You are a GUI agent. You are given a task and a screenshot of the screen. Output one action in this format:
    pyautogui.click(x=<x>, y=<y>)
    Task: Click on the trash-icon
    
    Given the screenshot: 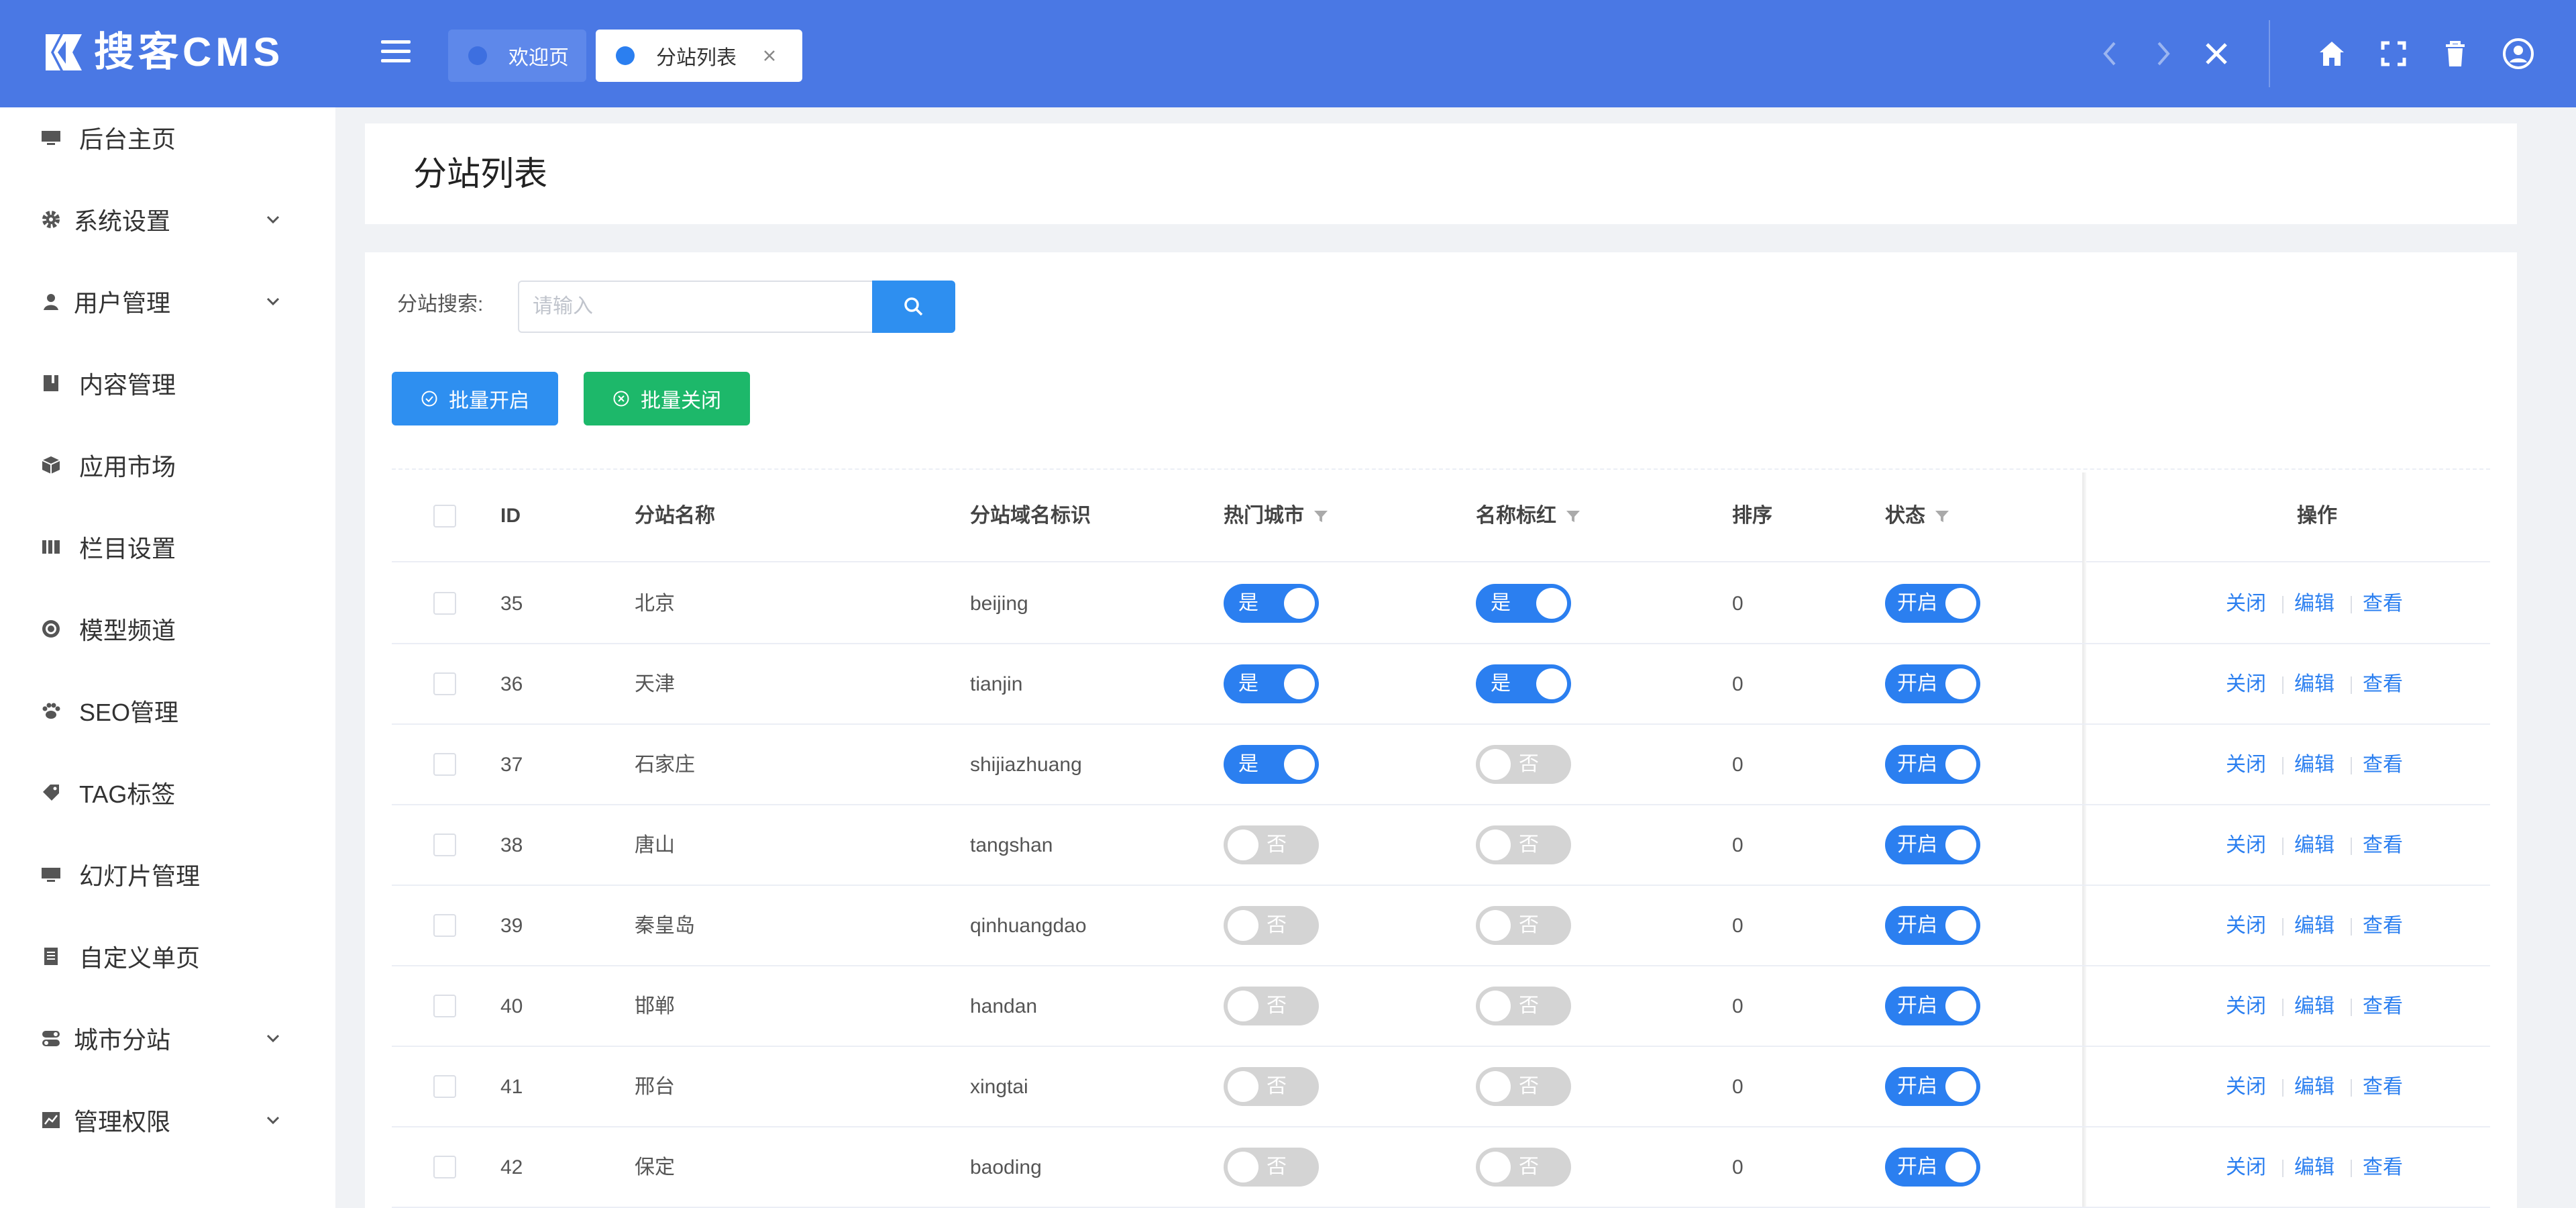 What is the action you would take?
    pyautogui.click(x=2455, y=54)
    